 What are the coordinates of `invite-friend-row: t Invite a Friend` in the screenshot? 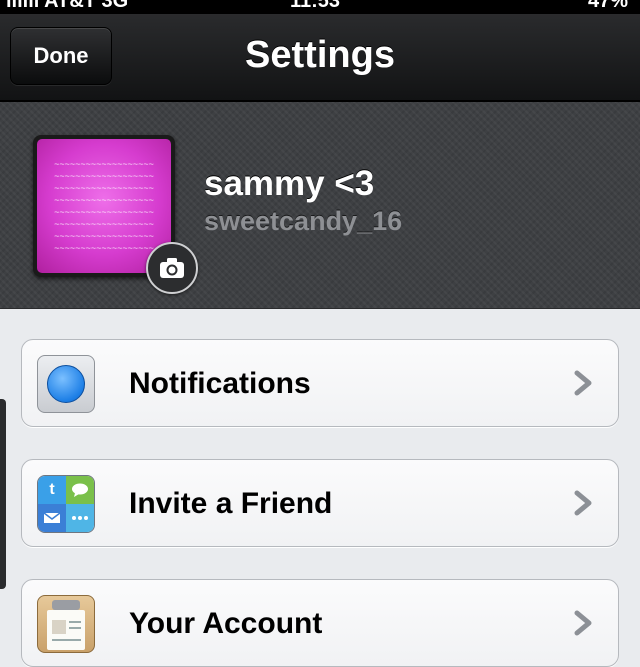 It's located at (320, 503).